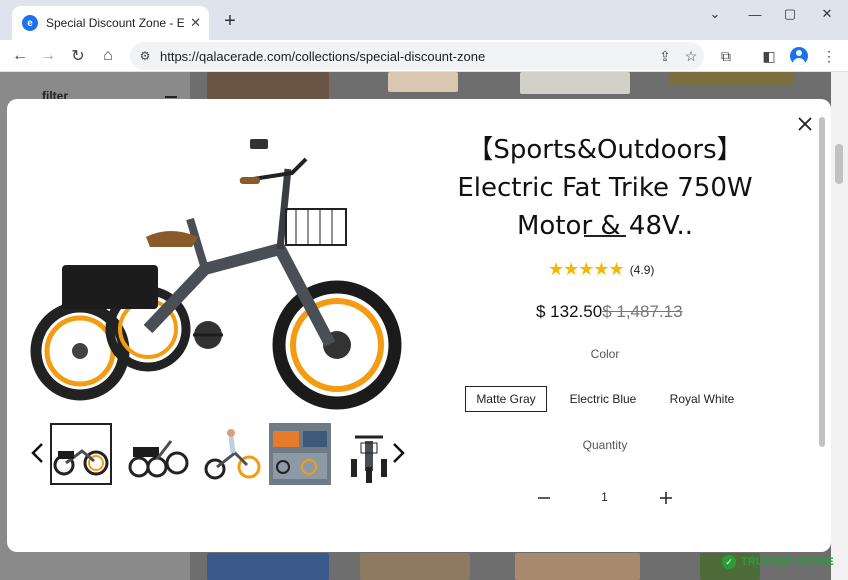 The width and height of the screenshot is (848, 580). What do you see at coordinates (790, 14) in the screenshot?
I see `maximize-button: ▢` at bounding box center [790, 14].